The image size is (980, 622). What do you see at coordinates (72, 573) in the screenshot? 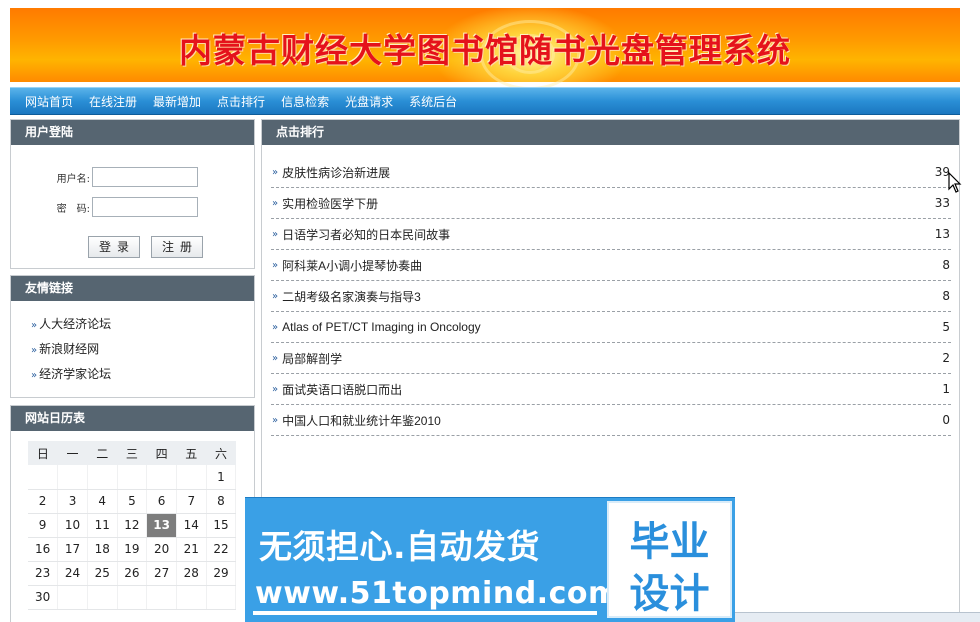
I see `calendar-day: 24` at bounding box center [72, 573].